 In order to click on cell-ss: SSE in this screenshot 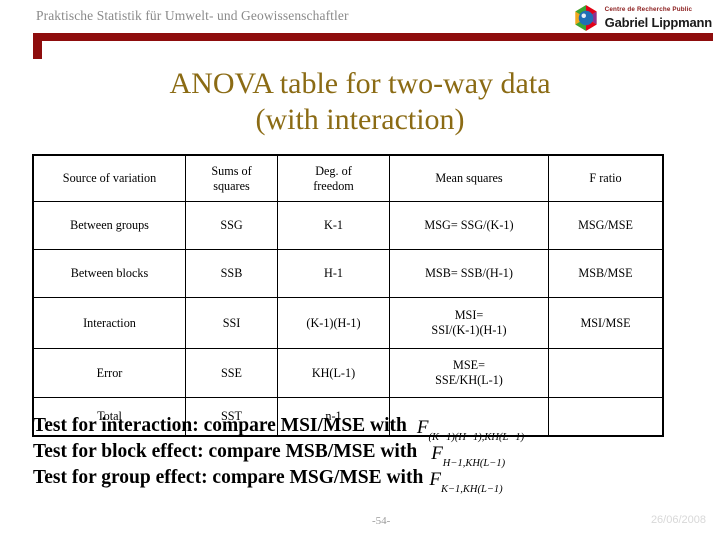, I will do `click(231, 373)`.